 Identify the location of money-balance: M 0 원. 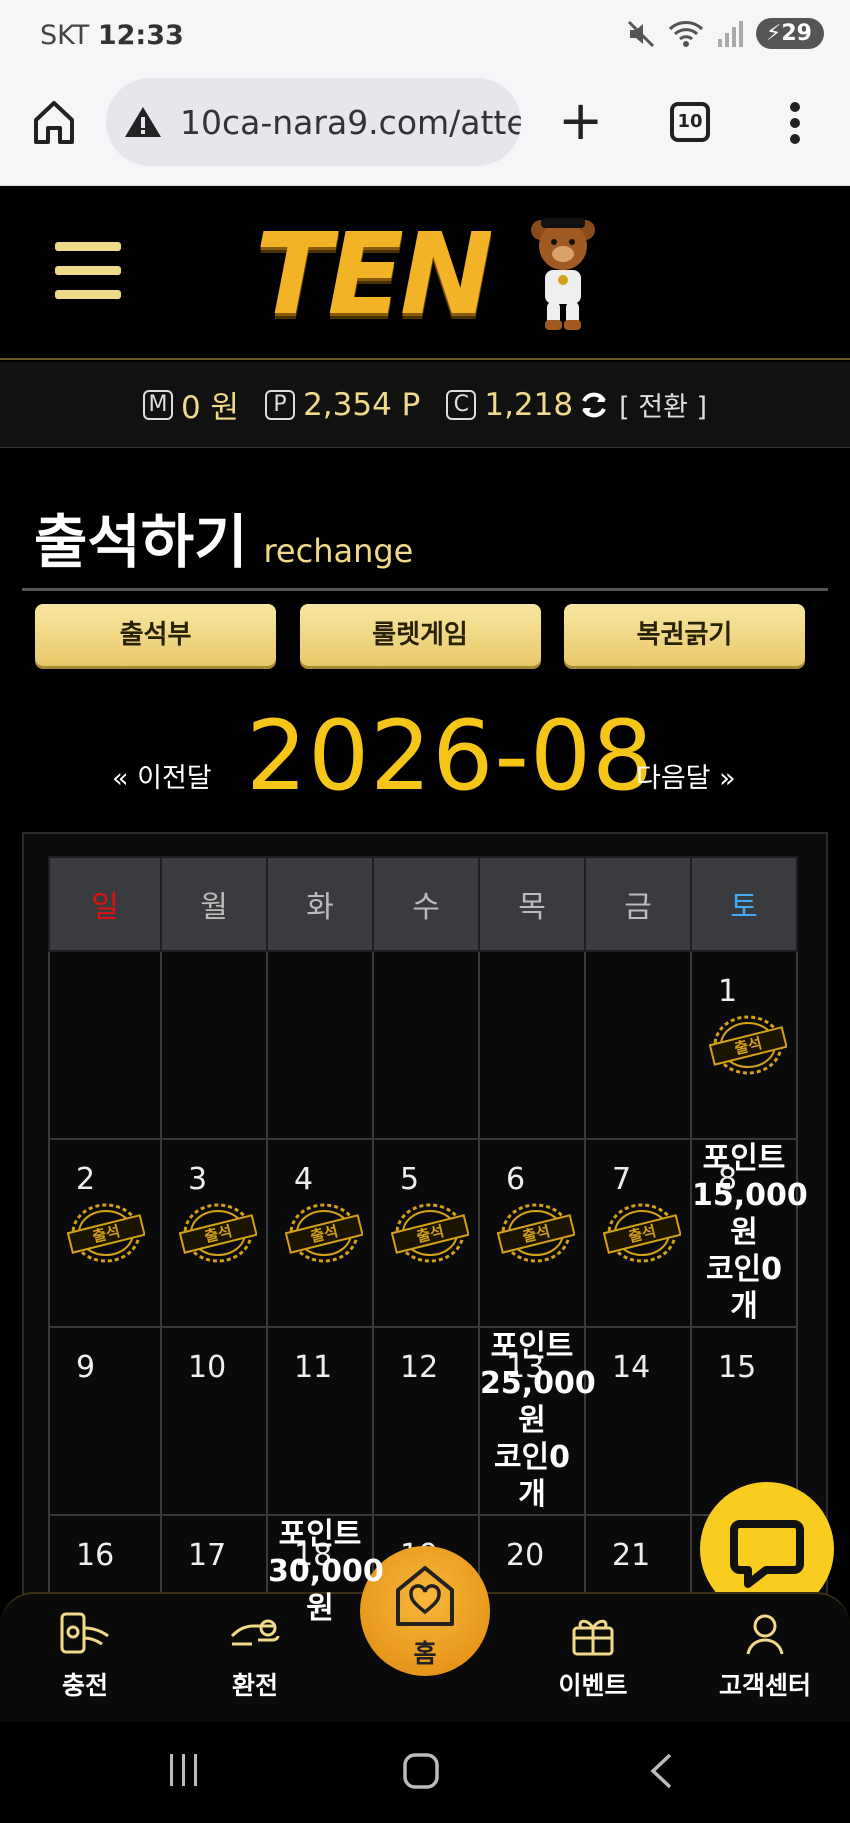
(191, 404).